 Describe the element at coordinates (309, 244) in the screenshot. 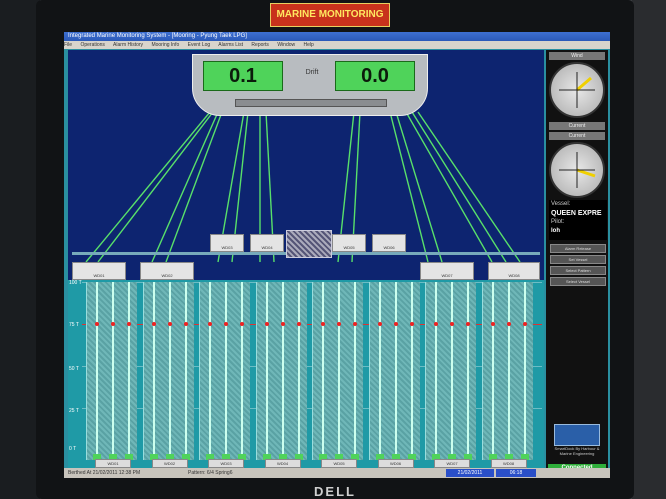

I see `gangway-block` at that location.